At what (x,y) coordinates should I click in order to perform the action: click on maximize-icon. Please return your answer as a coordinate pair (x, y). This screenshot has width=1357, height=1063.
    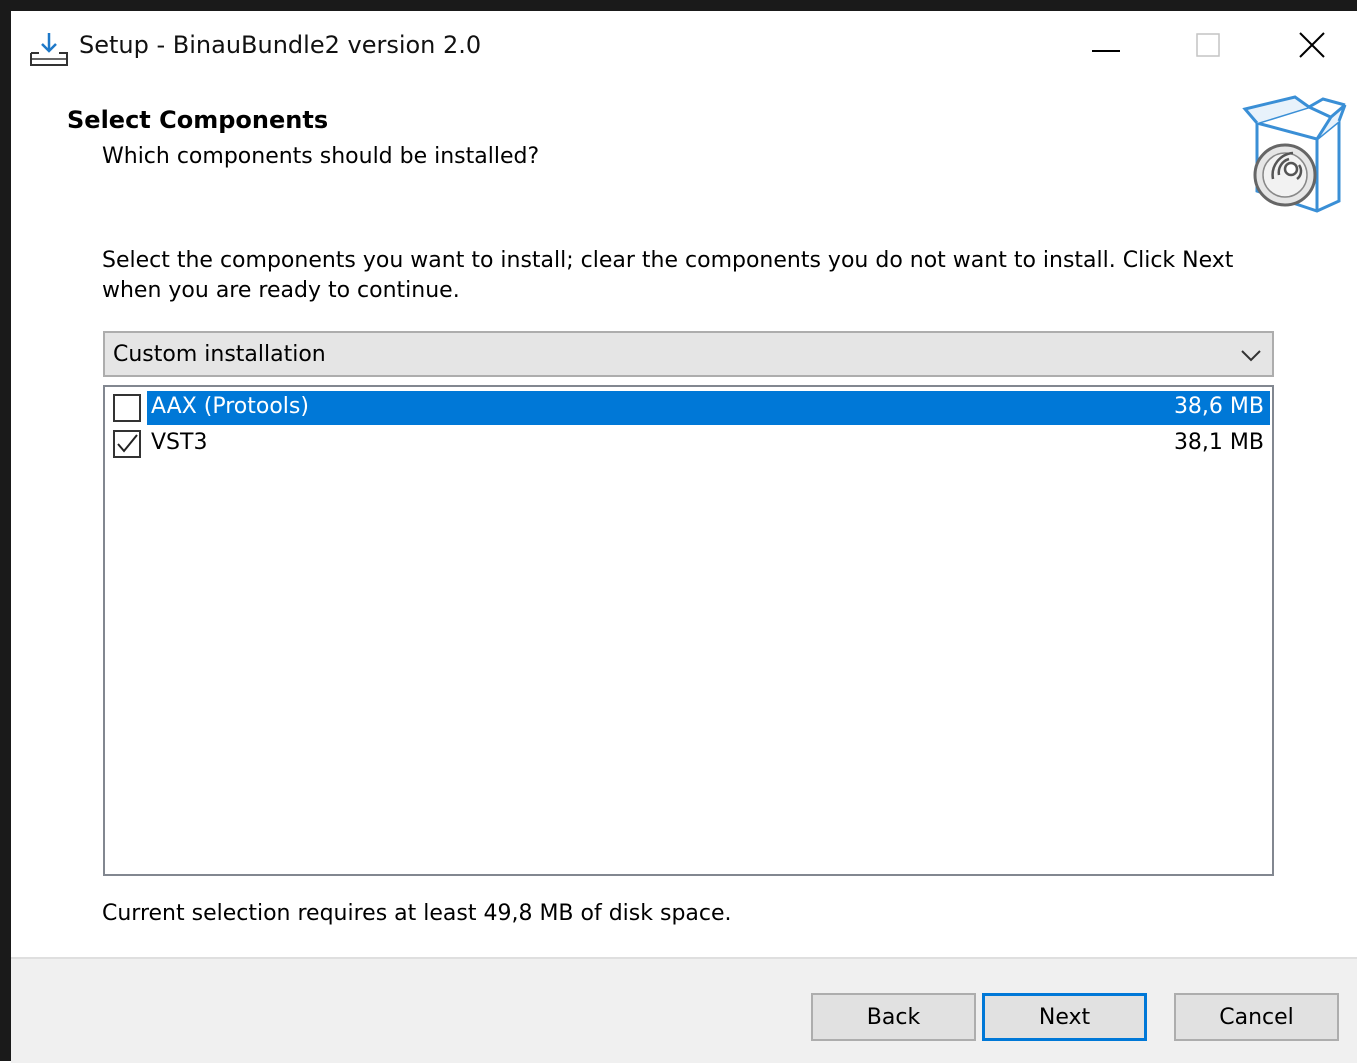
    Looking at the image, I should click on (1208, 47).